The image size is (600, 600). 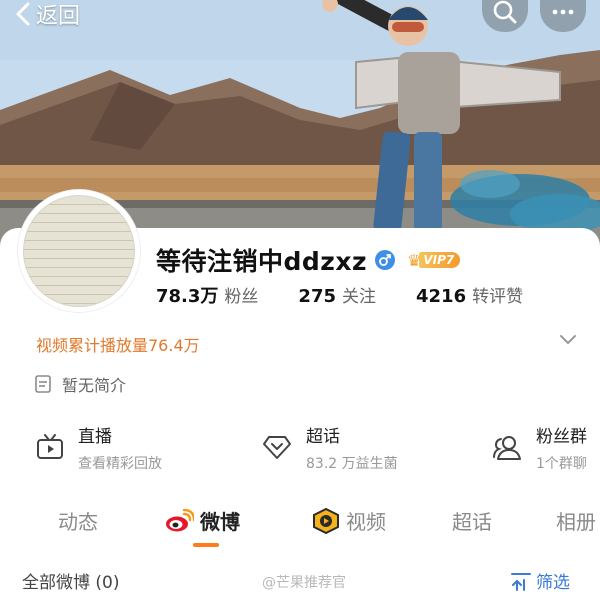 What do you see at coordinates (352, 464) in the screenshot?
I see `service-supertopic-subtitle: 83.2 万益生菌` at bounding box center [352, 464].